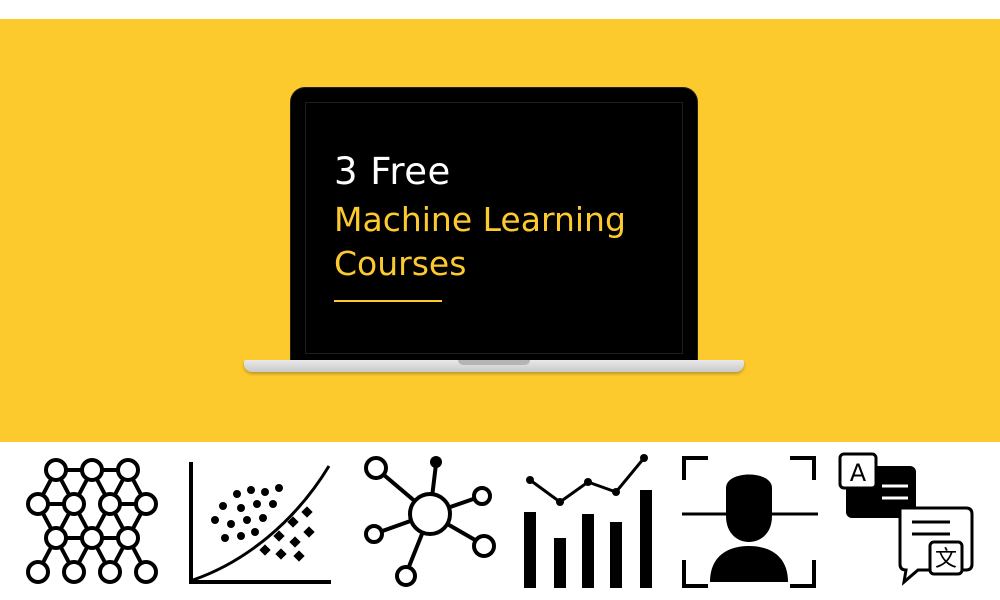  I want to click on hero-title-line1: 3 Free, so click(392, 171).